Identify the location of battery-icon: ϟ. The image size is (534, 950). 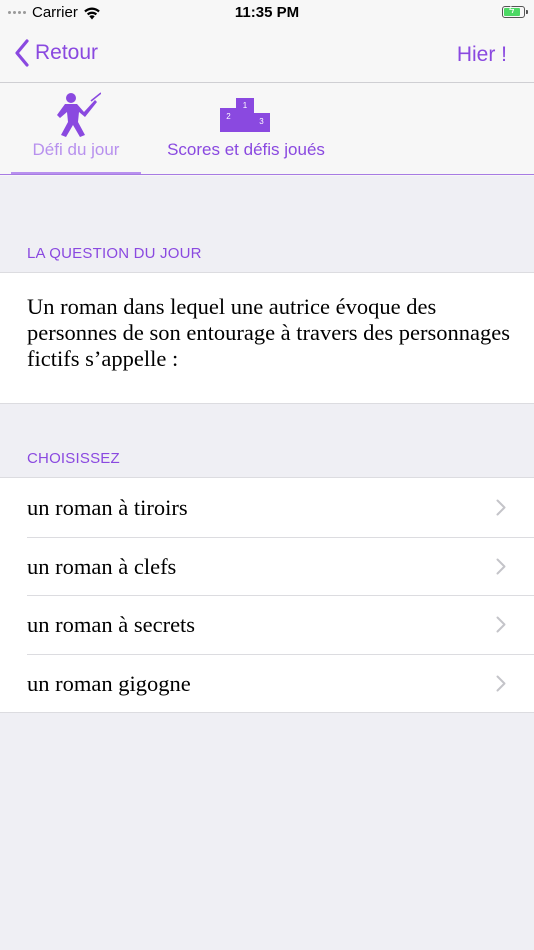
(515, 11).